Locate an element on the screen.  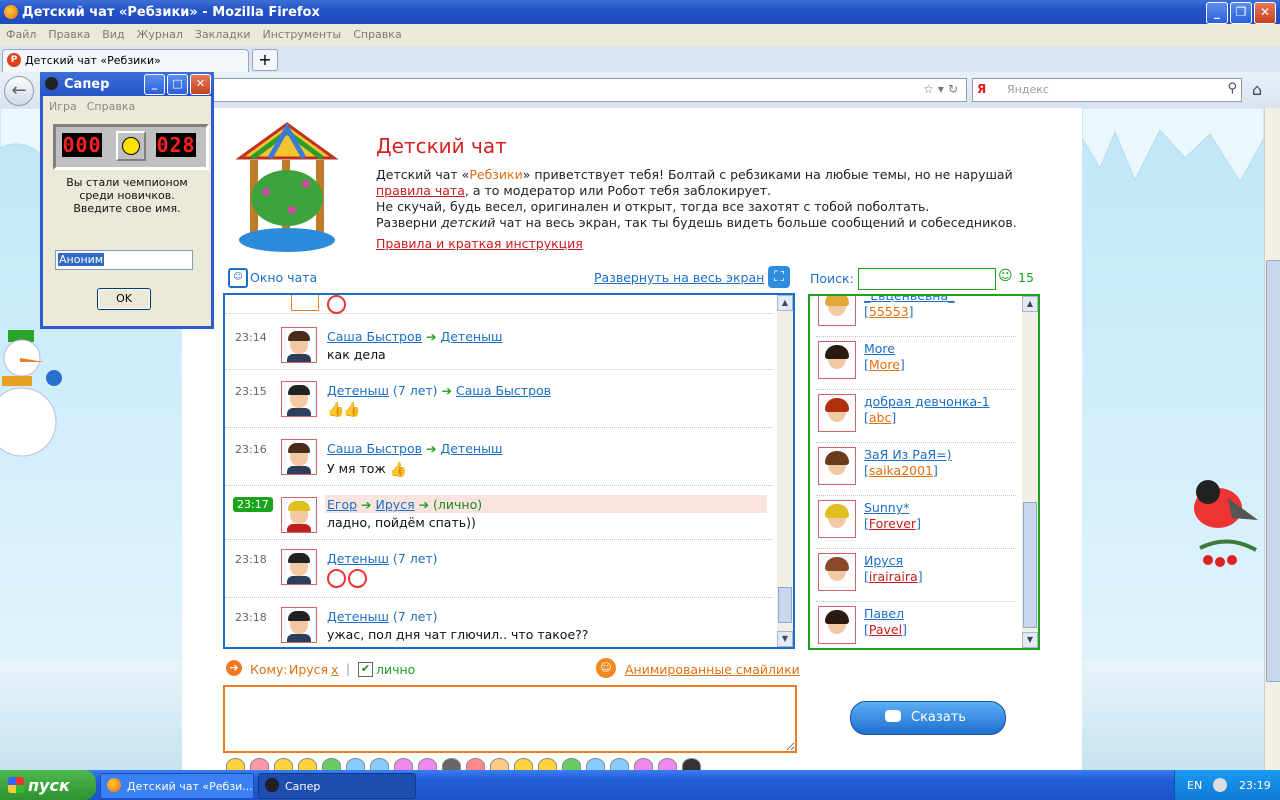
user-login: irairaira is located at coordinates (893, 576).